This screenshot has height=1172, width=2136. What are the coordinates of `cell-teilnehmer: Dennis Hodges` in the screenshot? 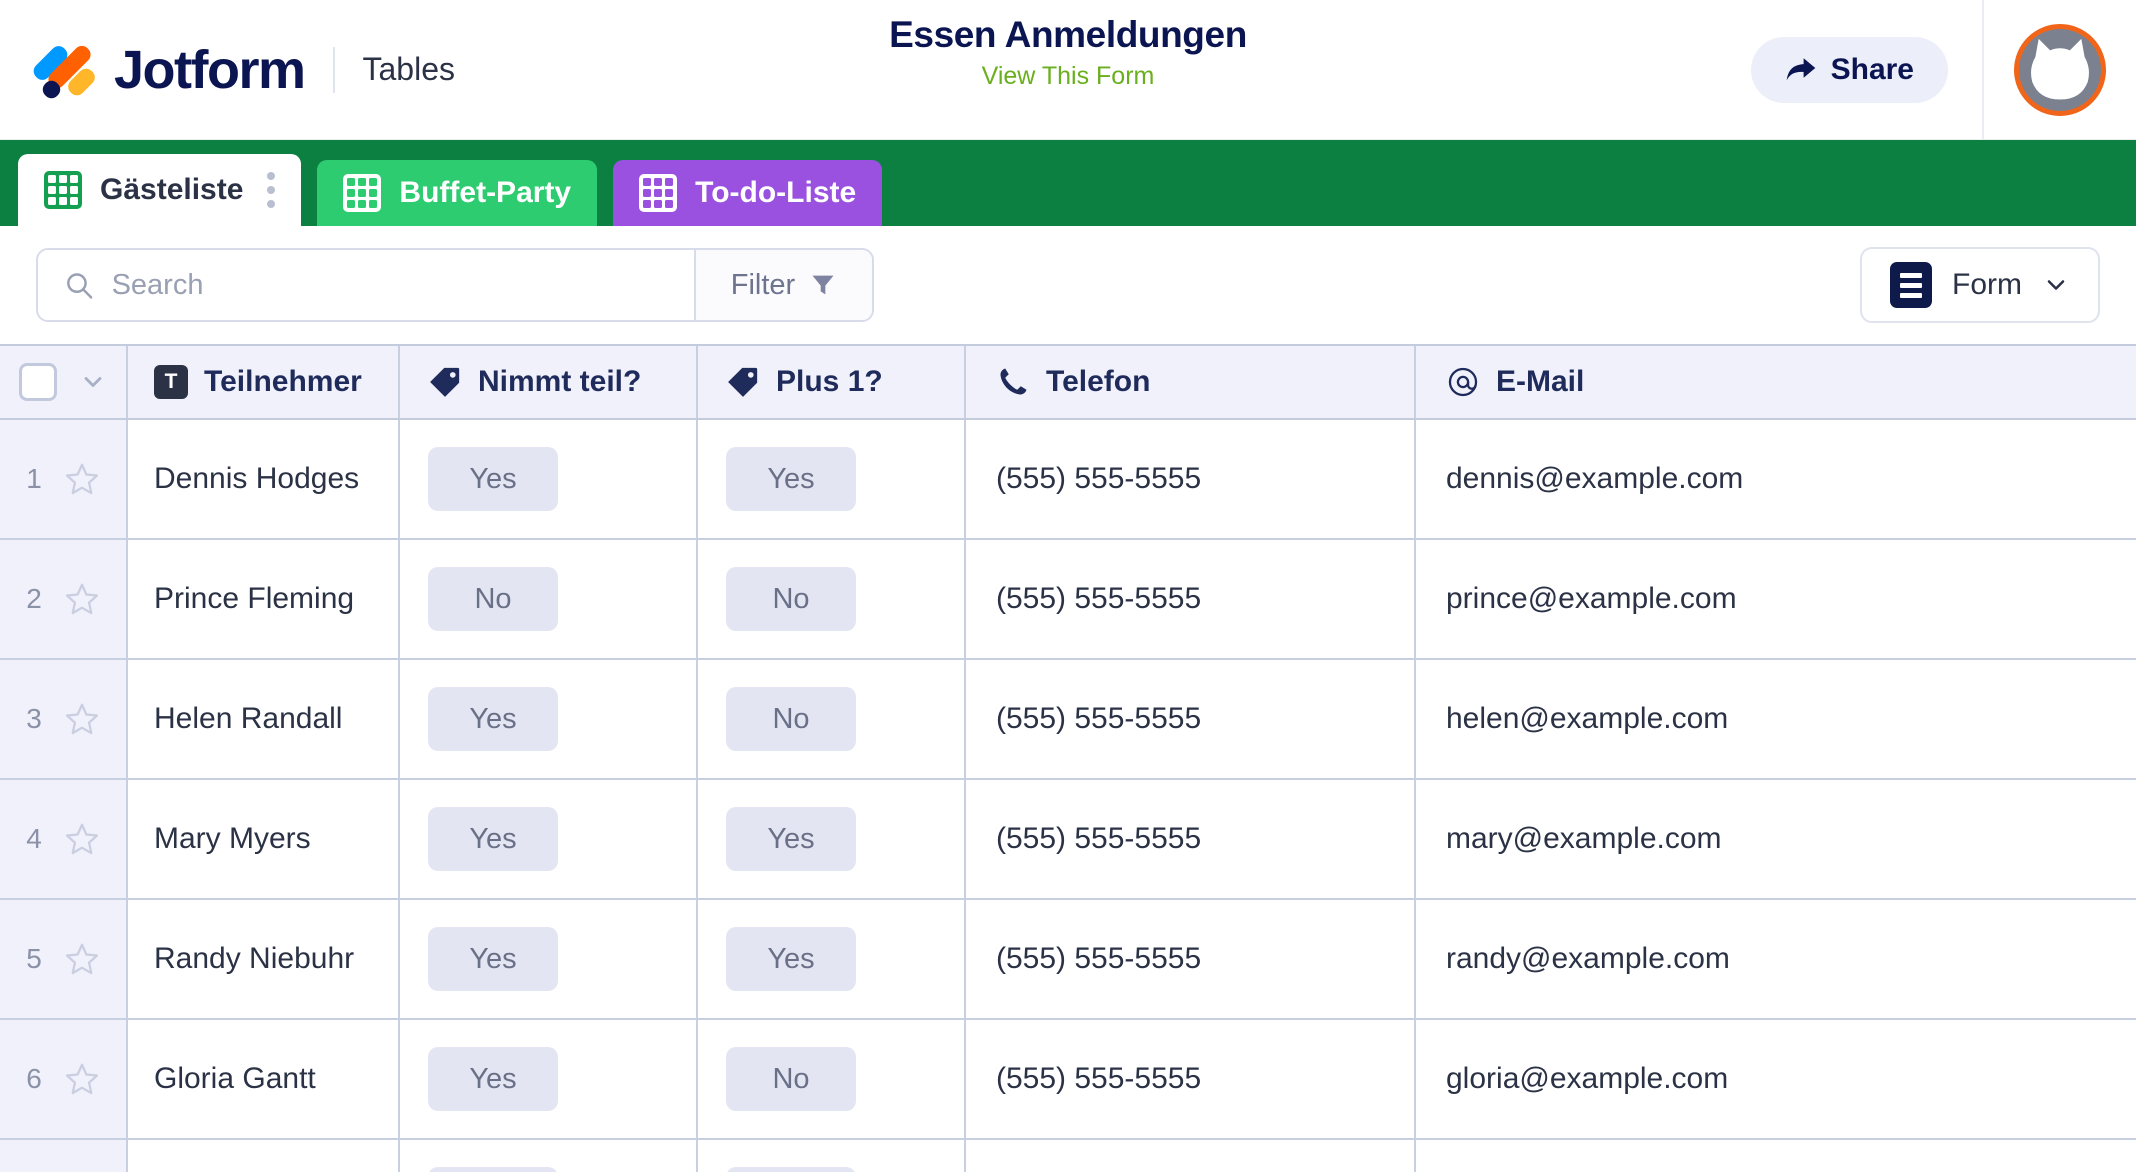 It's located at (264, 479).